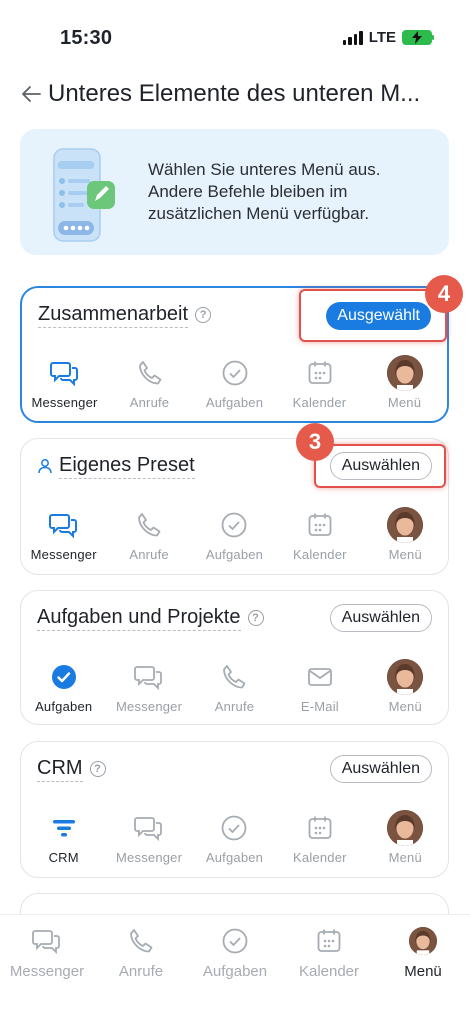 Image resolution: width=470 pixels, height=1024 pixels. I want to click on menu-preview: Aufgaben Messenger Anrufe E-Mail Menü, so click(234, 686).